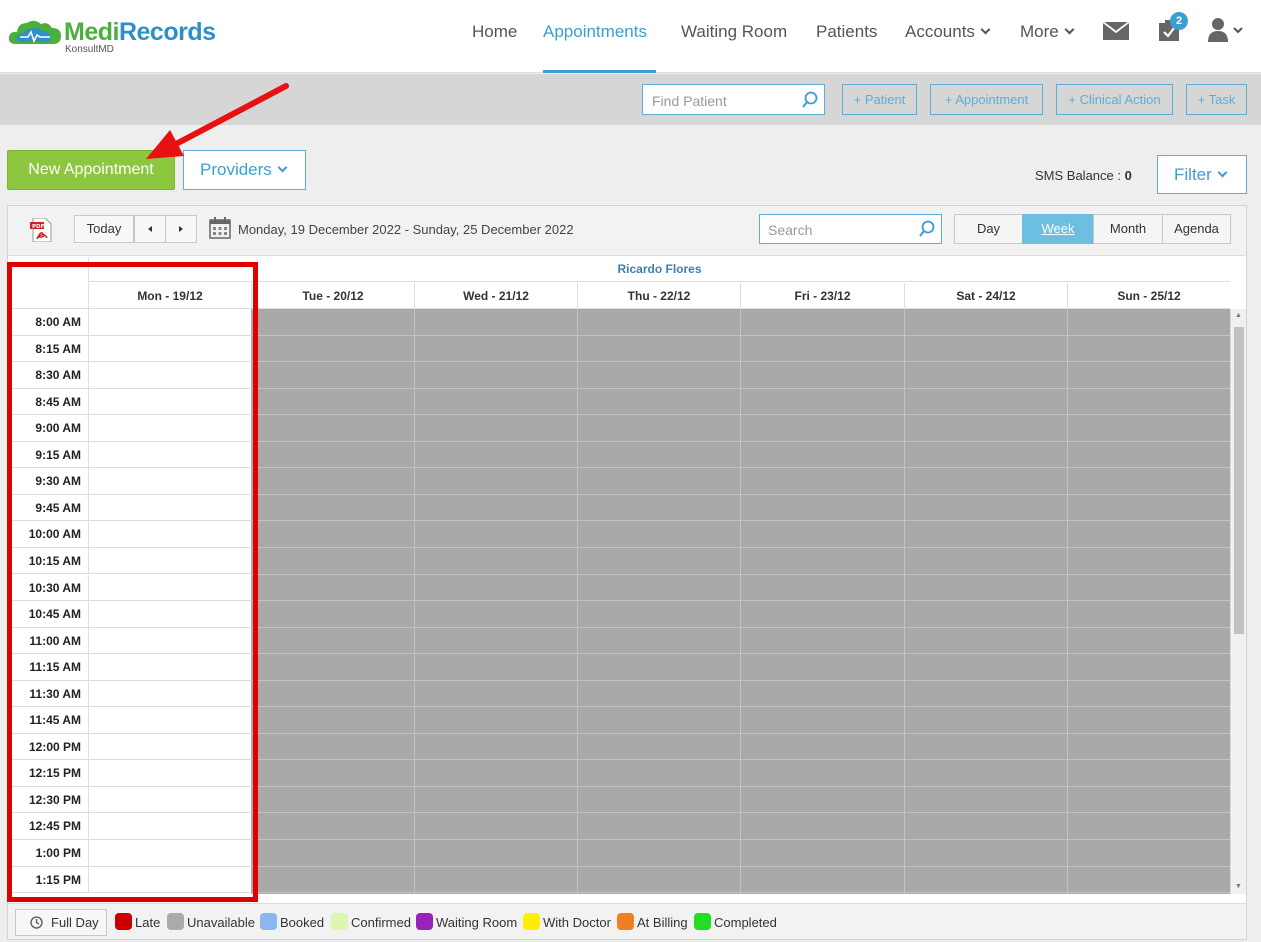 Image resolution: width=1261 pixels, height=942 pixels. I want to click on nav-more: More, so click(1047, 32).